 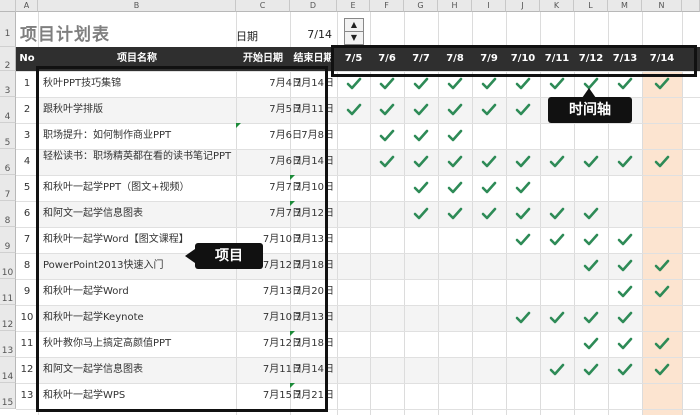 What do you see at coordinates (455, 6) in the screenshot?
I see `column-header-H: H` at bounding box center [455, 6].